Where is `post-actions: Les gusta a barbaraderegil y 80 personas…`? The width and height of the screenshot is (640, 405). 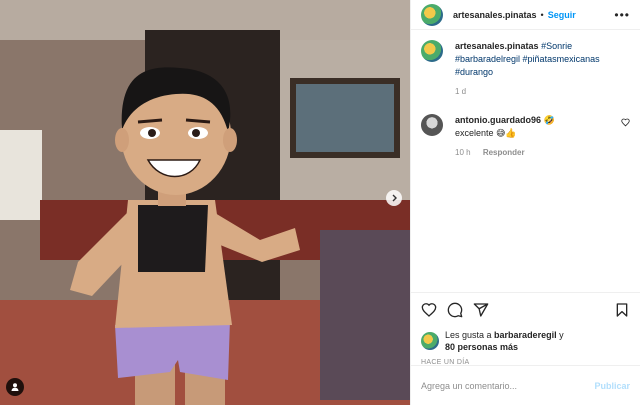 post-actions: Les gusta a barbaraderegil y 80 personas… is located at coordinates (525, 329).